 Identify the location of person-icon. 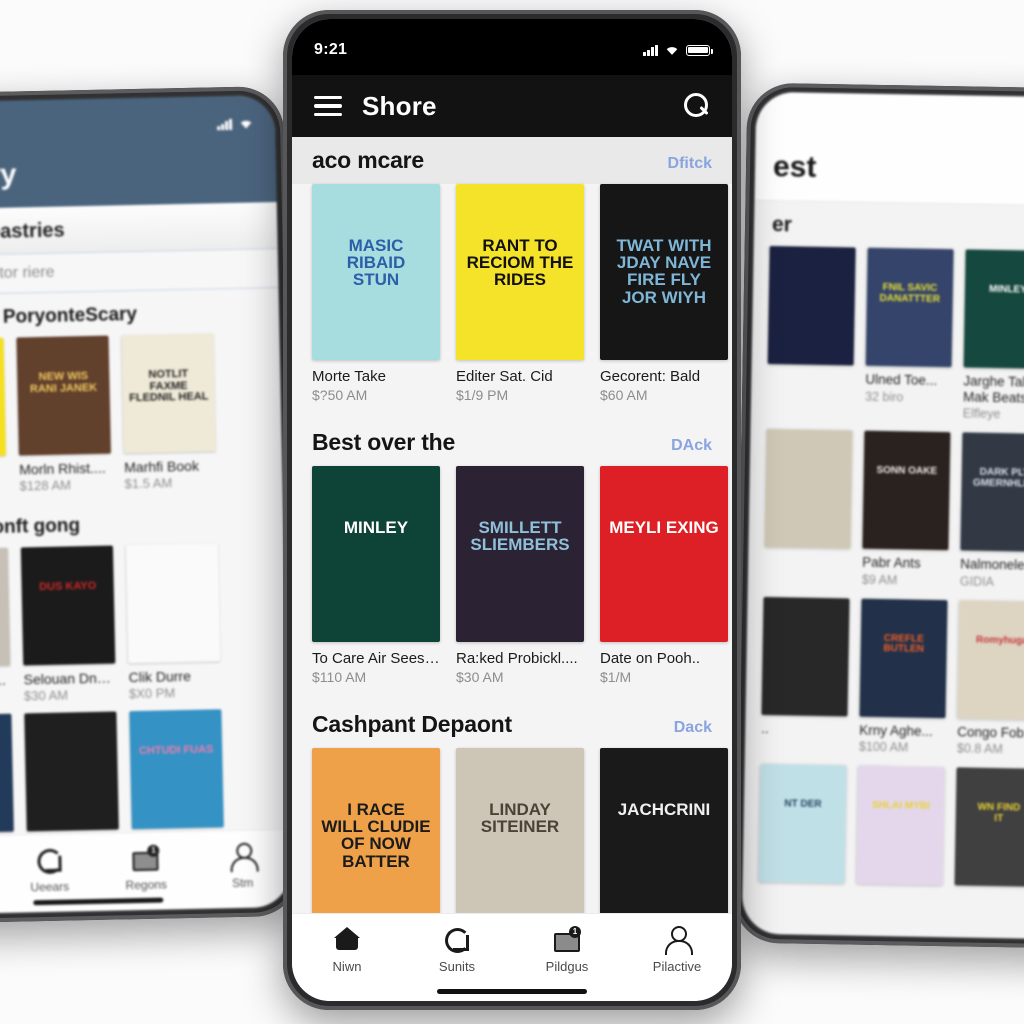
(678, 940).